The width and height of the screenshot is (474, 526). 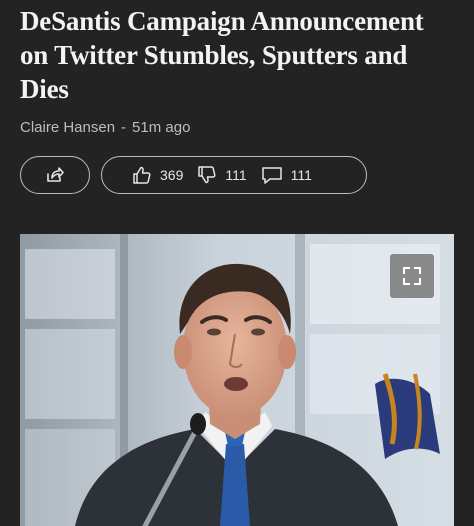 I want to click on byline: Claire Hansen -51m ago, so click(x=105, y=127).